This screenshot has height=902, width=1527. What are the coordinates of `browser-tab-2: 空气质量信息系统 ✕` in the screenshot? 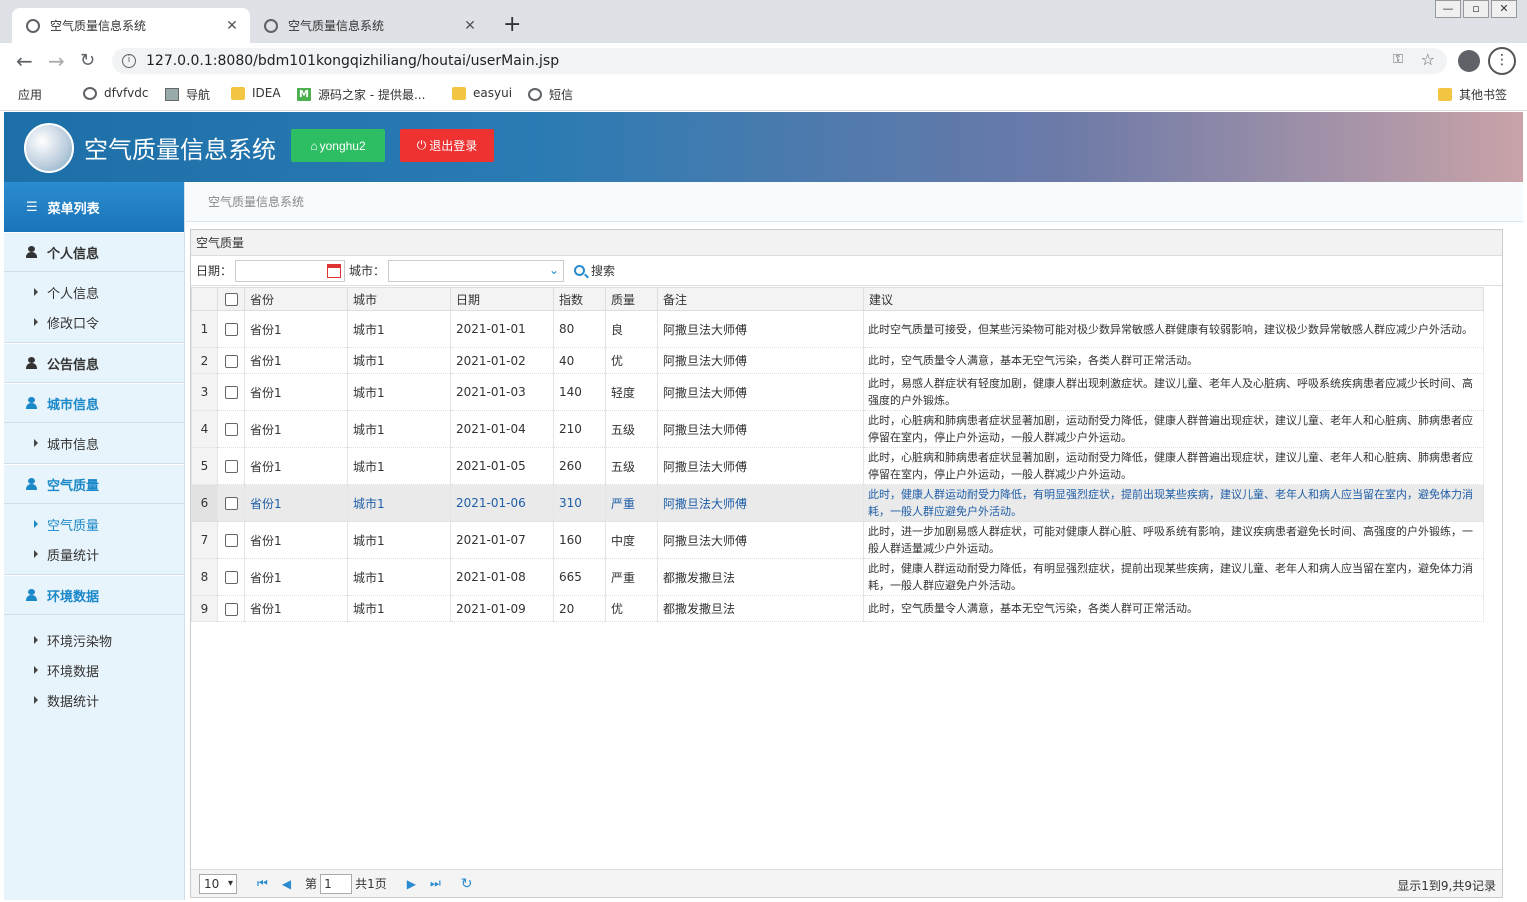 It's located at (369, 25).